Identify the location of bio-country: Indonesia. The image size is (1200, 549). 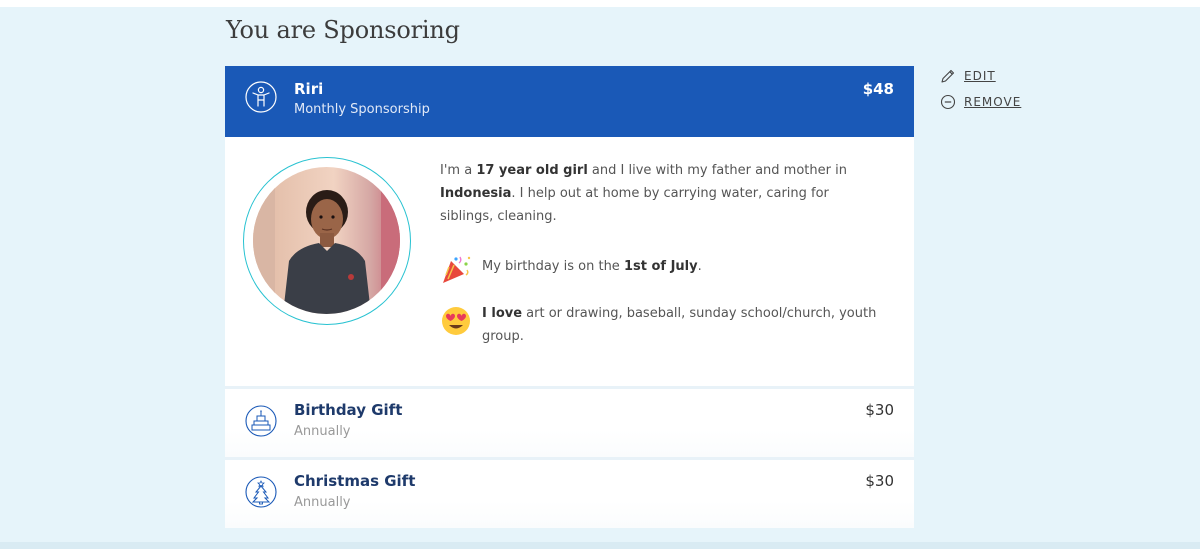
(476, 193).